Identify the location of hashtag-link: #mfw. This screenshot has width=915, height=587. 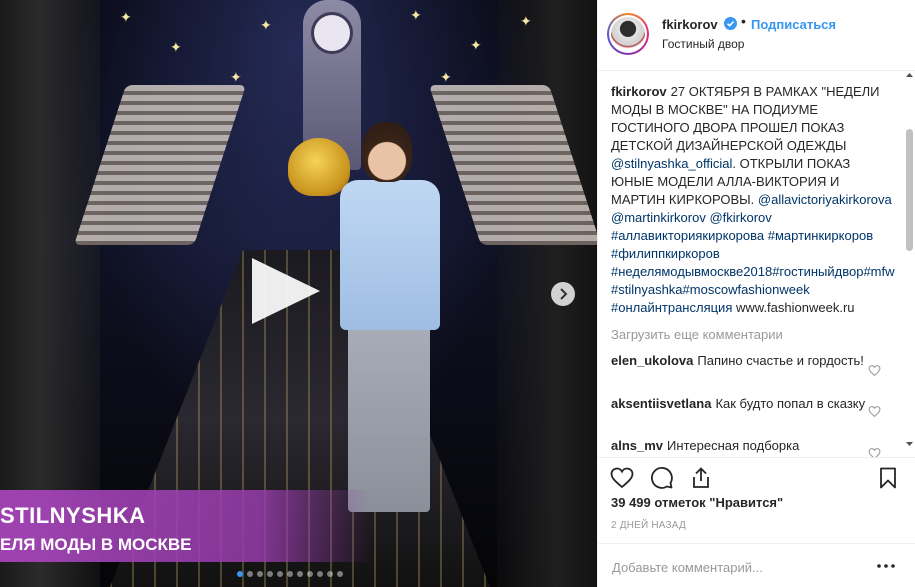
(878, 271).